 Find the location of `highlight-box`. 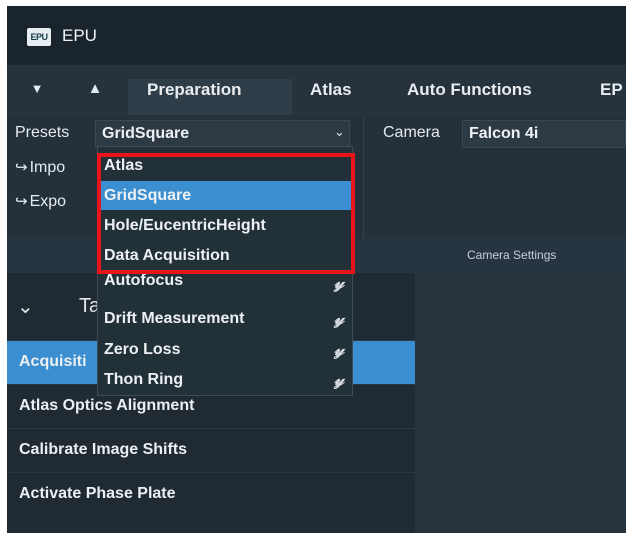

highlight-box is located at coordinates (226, 213).